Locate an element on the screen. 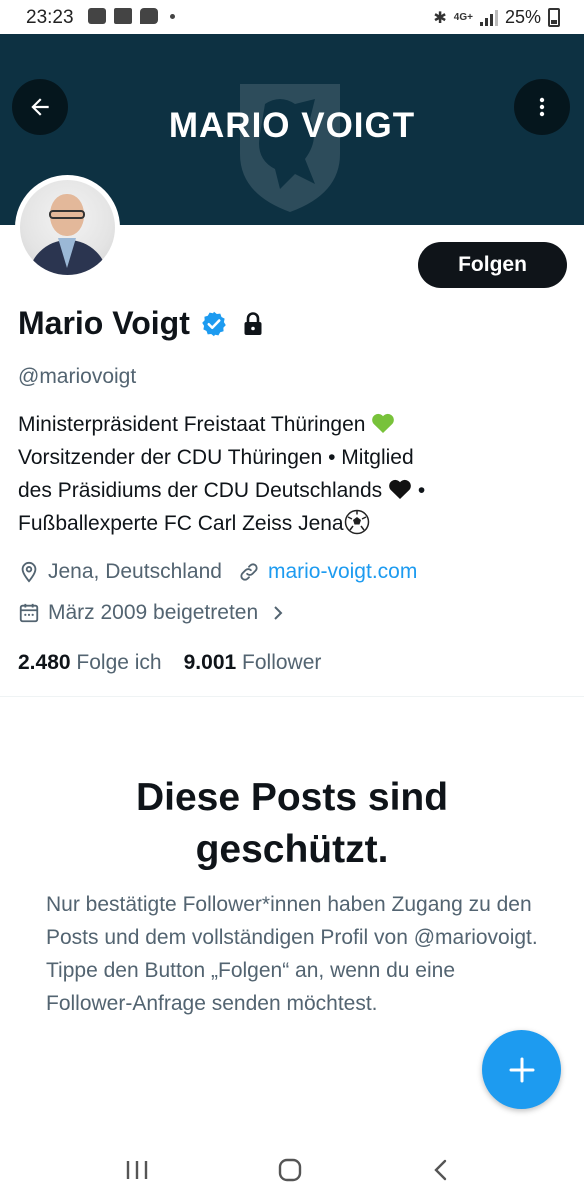 Image resolution: width=584 pixels, height=1200 pixels. joined-row: März 2009 beigetreten is located at coordinates (156, 613).